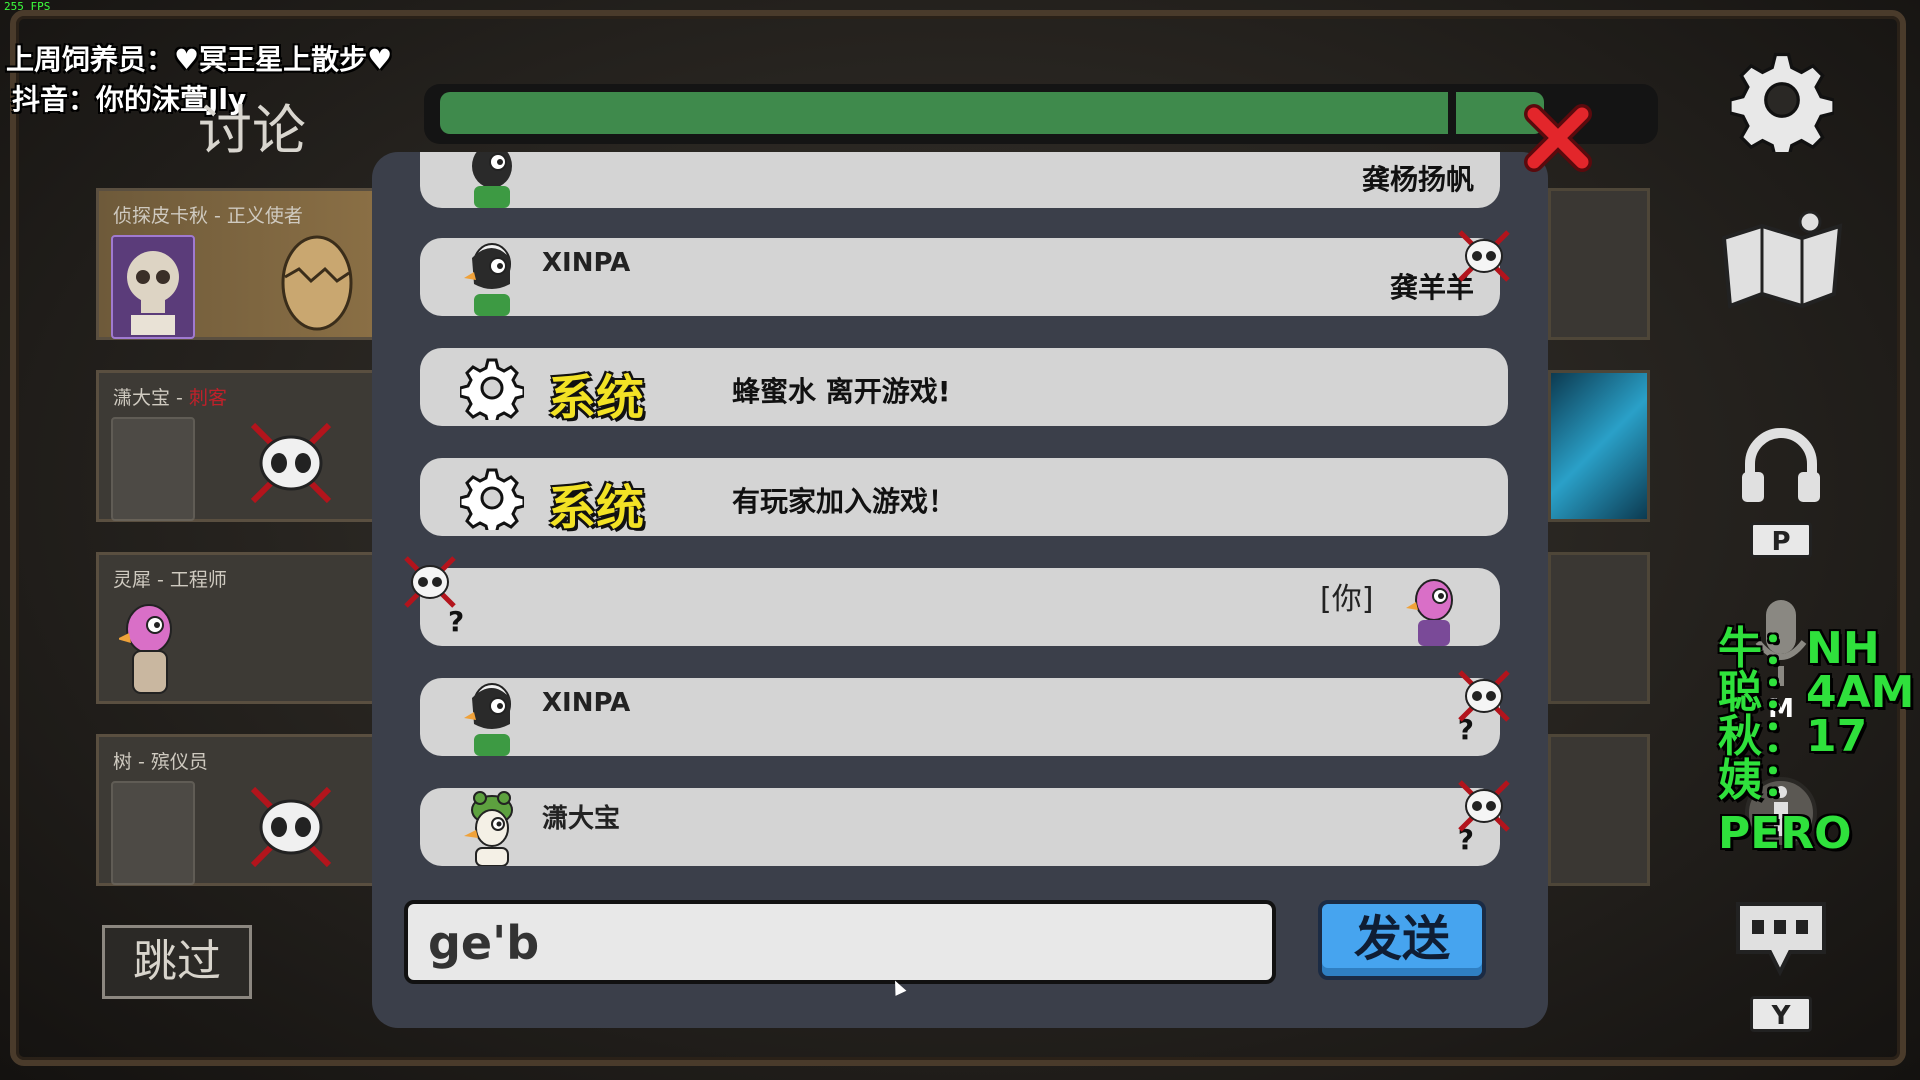  Describe the element at coordinates (960, 180) in the screenshot. I see `chat-message: 龚杨扬帆` at that location.